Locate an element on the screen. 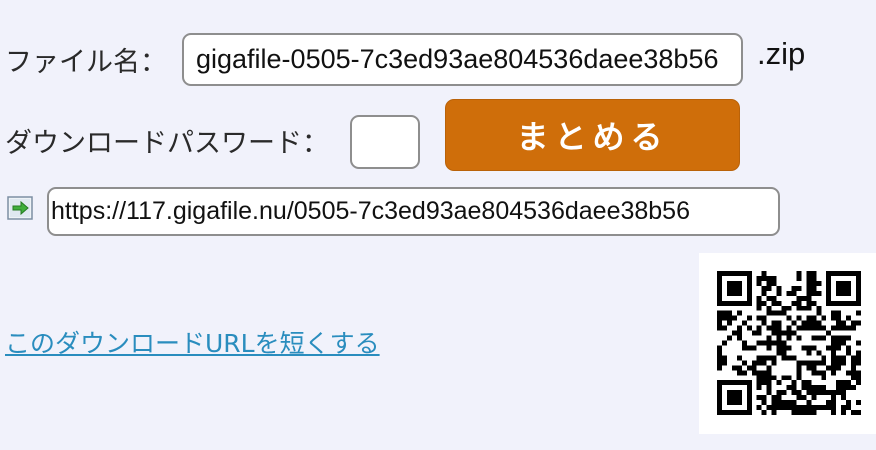 The width and height of the screenshot is (876, 450). matomeru-button: まとめる is located at coordinates (592, 135).